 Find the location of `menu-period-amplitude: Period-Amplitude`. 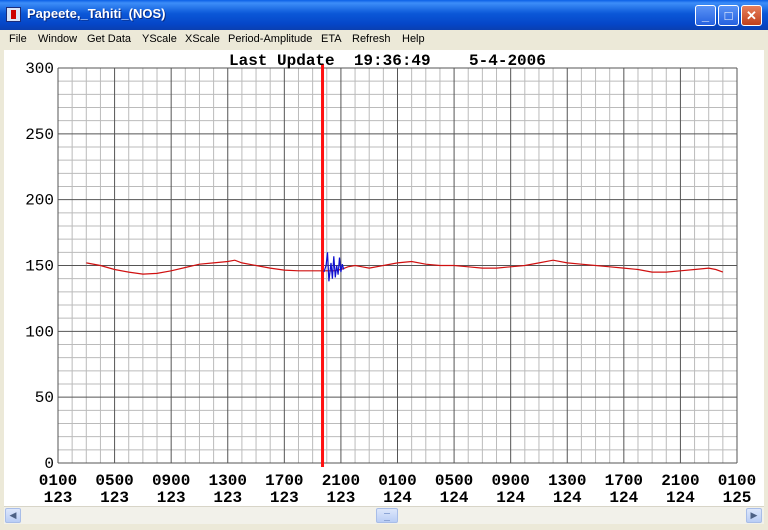

menu-period-amplitude: Period-Amplitude is located at coordinates (270, 39).